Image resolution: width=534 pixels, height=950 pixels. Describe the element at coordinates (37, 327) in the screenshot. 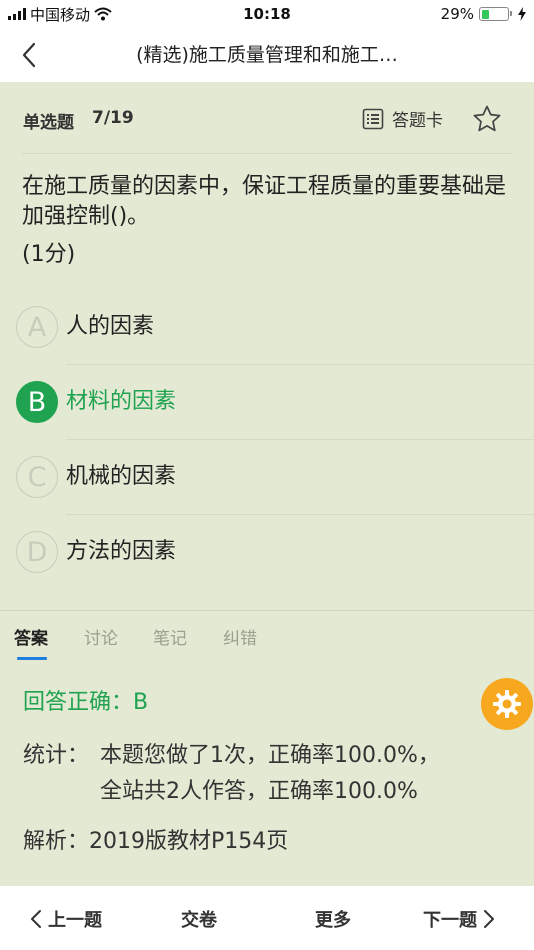

I see `option-letter: A` at that location.